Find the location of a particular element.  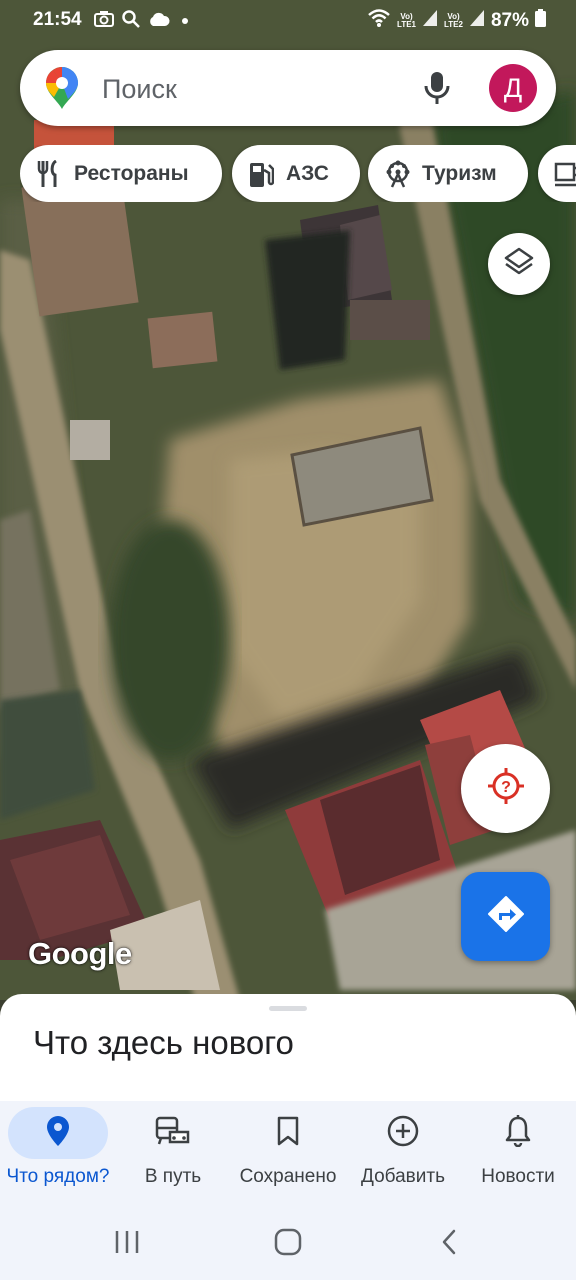

location-pin-icon is located at coordinates (58, 1133).